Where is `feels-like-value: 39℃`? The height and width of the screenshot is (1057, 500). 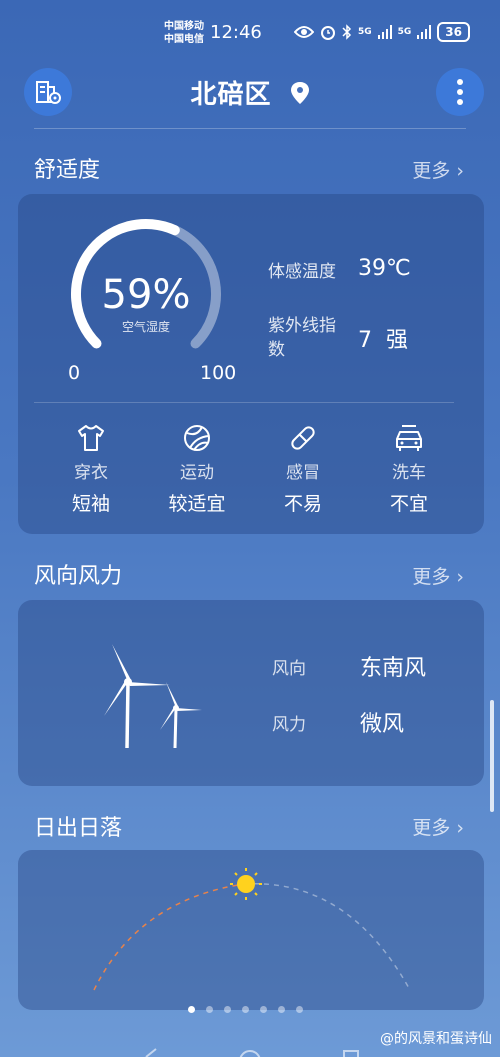
feels-like-value: 39℃ is located at coordinates (384, 268).